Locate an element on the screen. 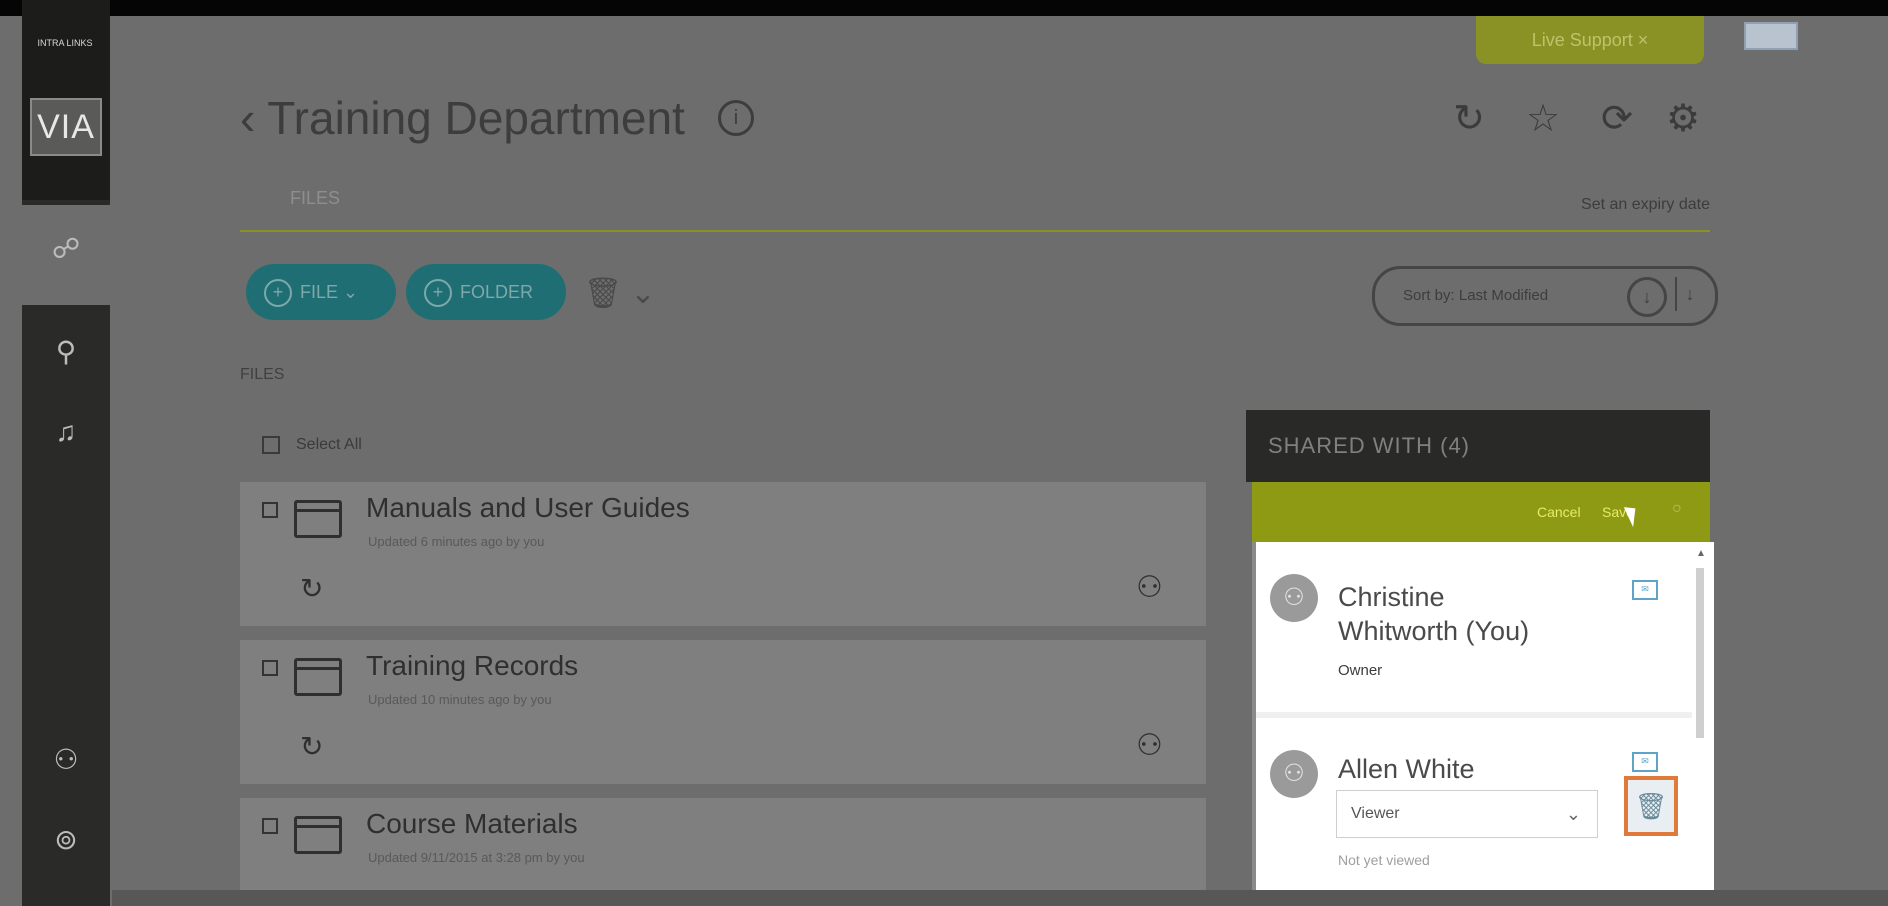 This screenshot has width=1888, height=906. sidebar: INTRA LINKS VIA ☍ ⚲ ♫ ⚇ ⊚ is located at coordinates (66, 453).